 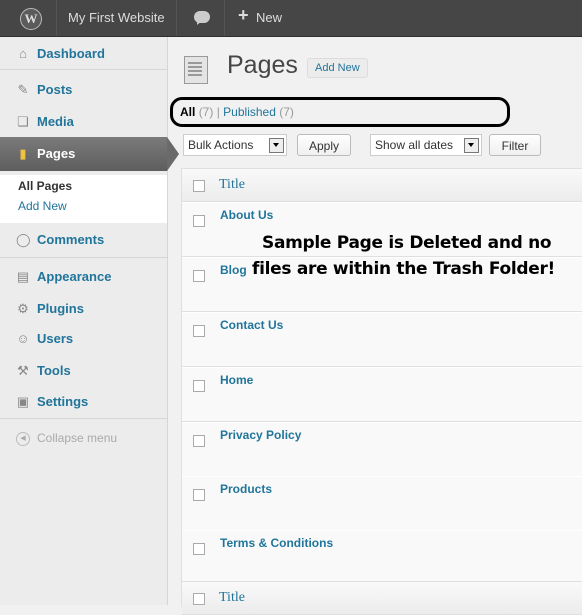 What do you see at coordinates (382, 598) in the screenshot?
I see `table-footer: Title` at bounding box center [382, 598].